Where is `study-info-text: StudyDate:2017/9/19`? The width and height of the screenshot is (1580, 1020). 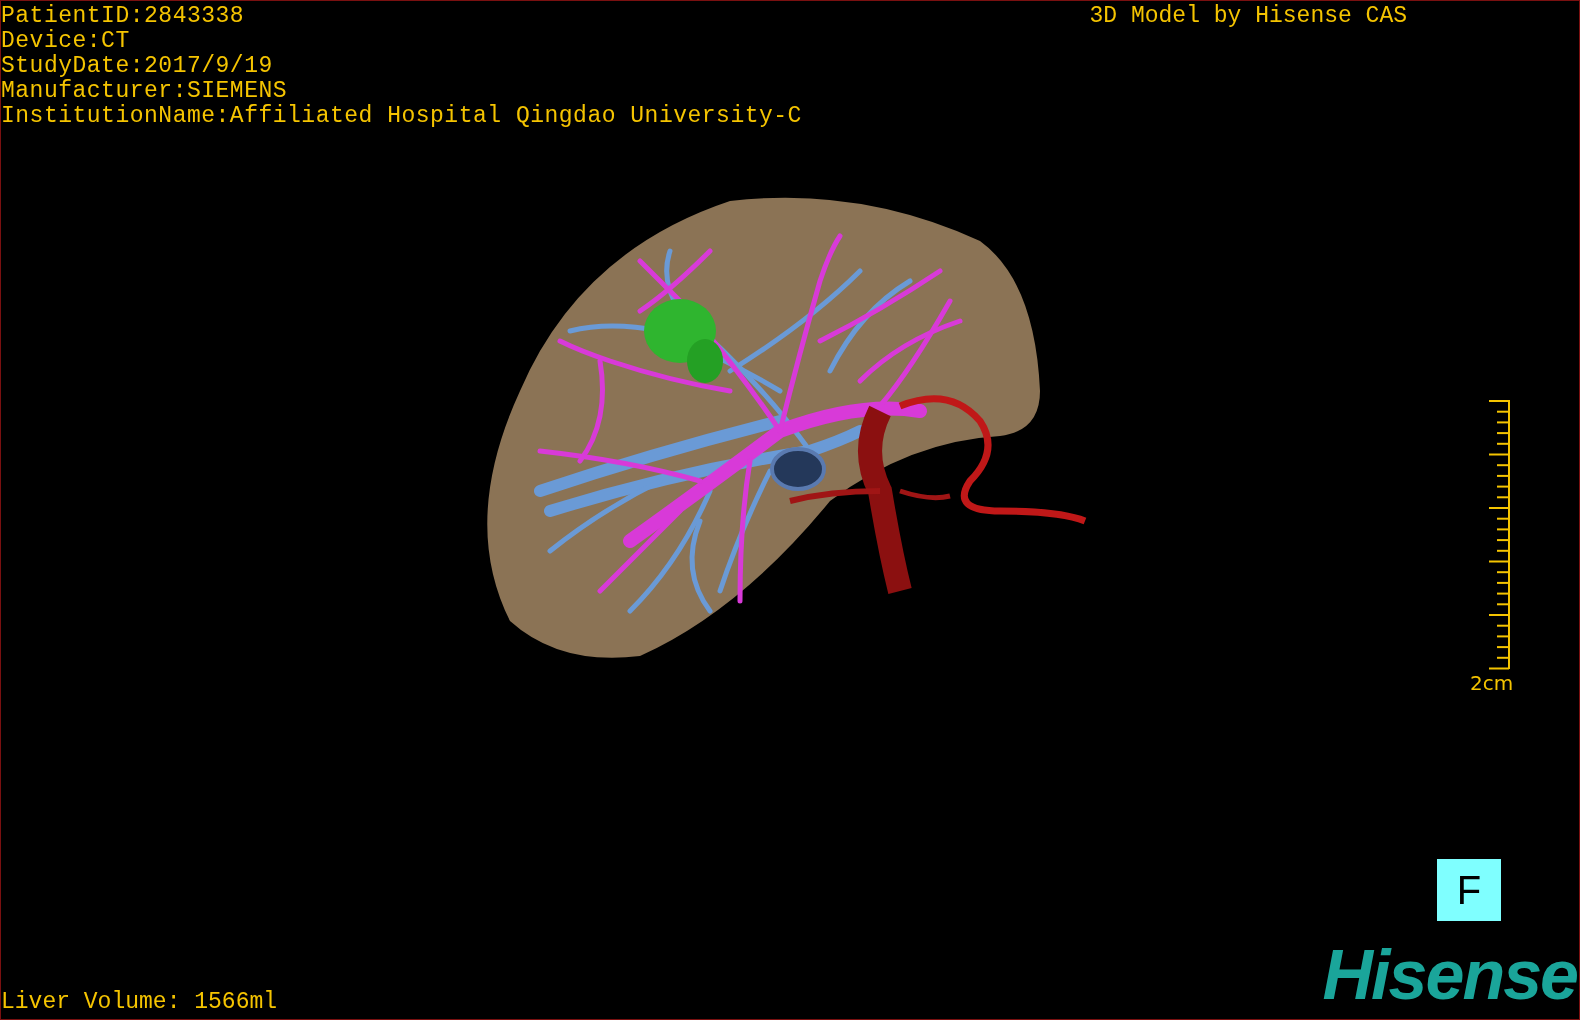
study-info-text: StudyDate:2017/9/19 is located at coordinates (137, 66).